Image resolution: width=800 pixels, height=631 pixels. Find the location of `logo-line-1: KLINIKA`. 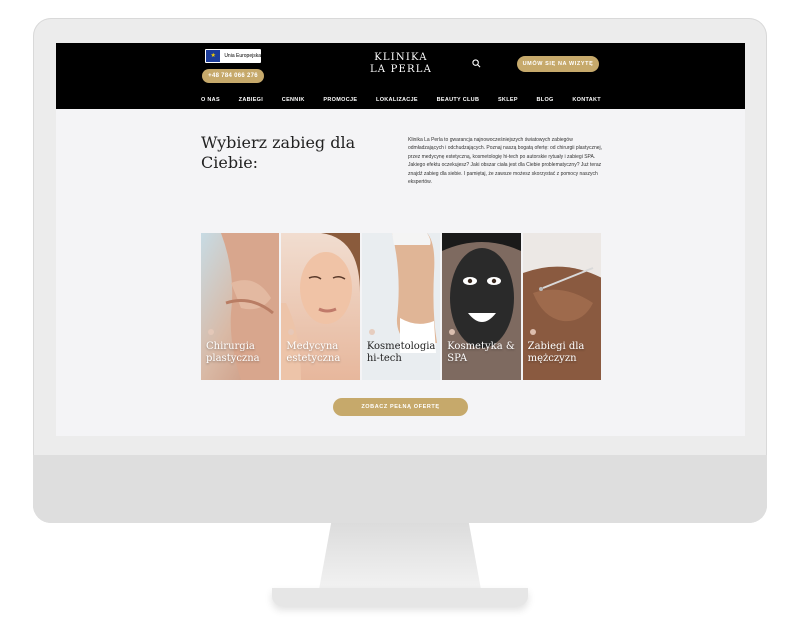

logo-line-1: KLINIKA is located at coordinates (401, 57).